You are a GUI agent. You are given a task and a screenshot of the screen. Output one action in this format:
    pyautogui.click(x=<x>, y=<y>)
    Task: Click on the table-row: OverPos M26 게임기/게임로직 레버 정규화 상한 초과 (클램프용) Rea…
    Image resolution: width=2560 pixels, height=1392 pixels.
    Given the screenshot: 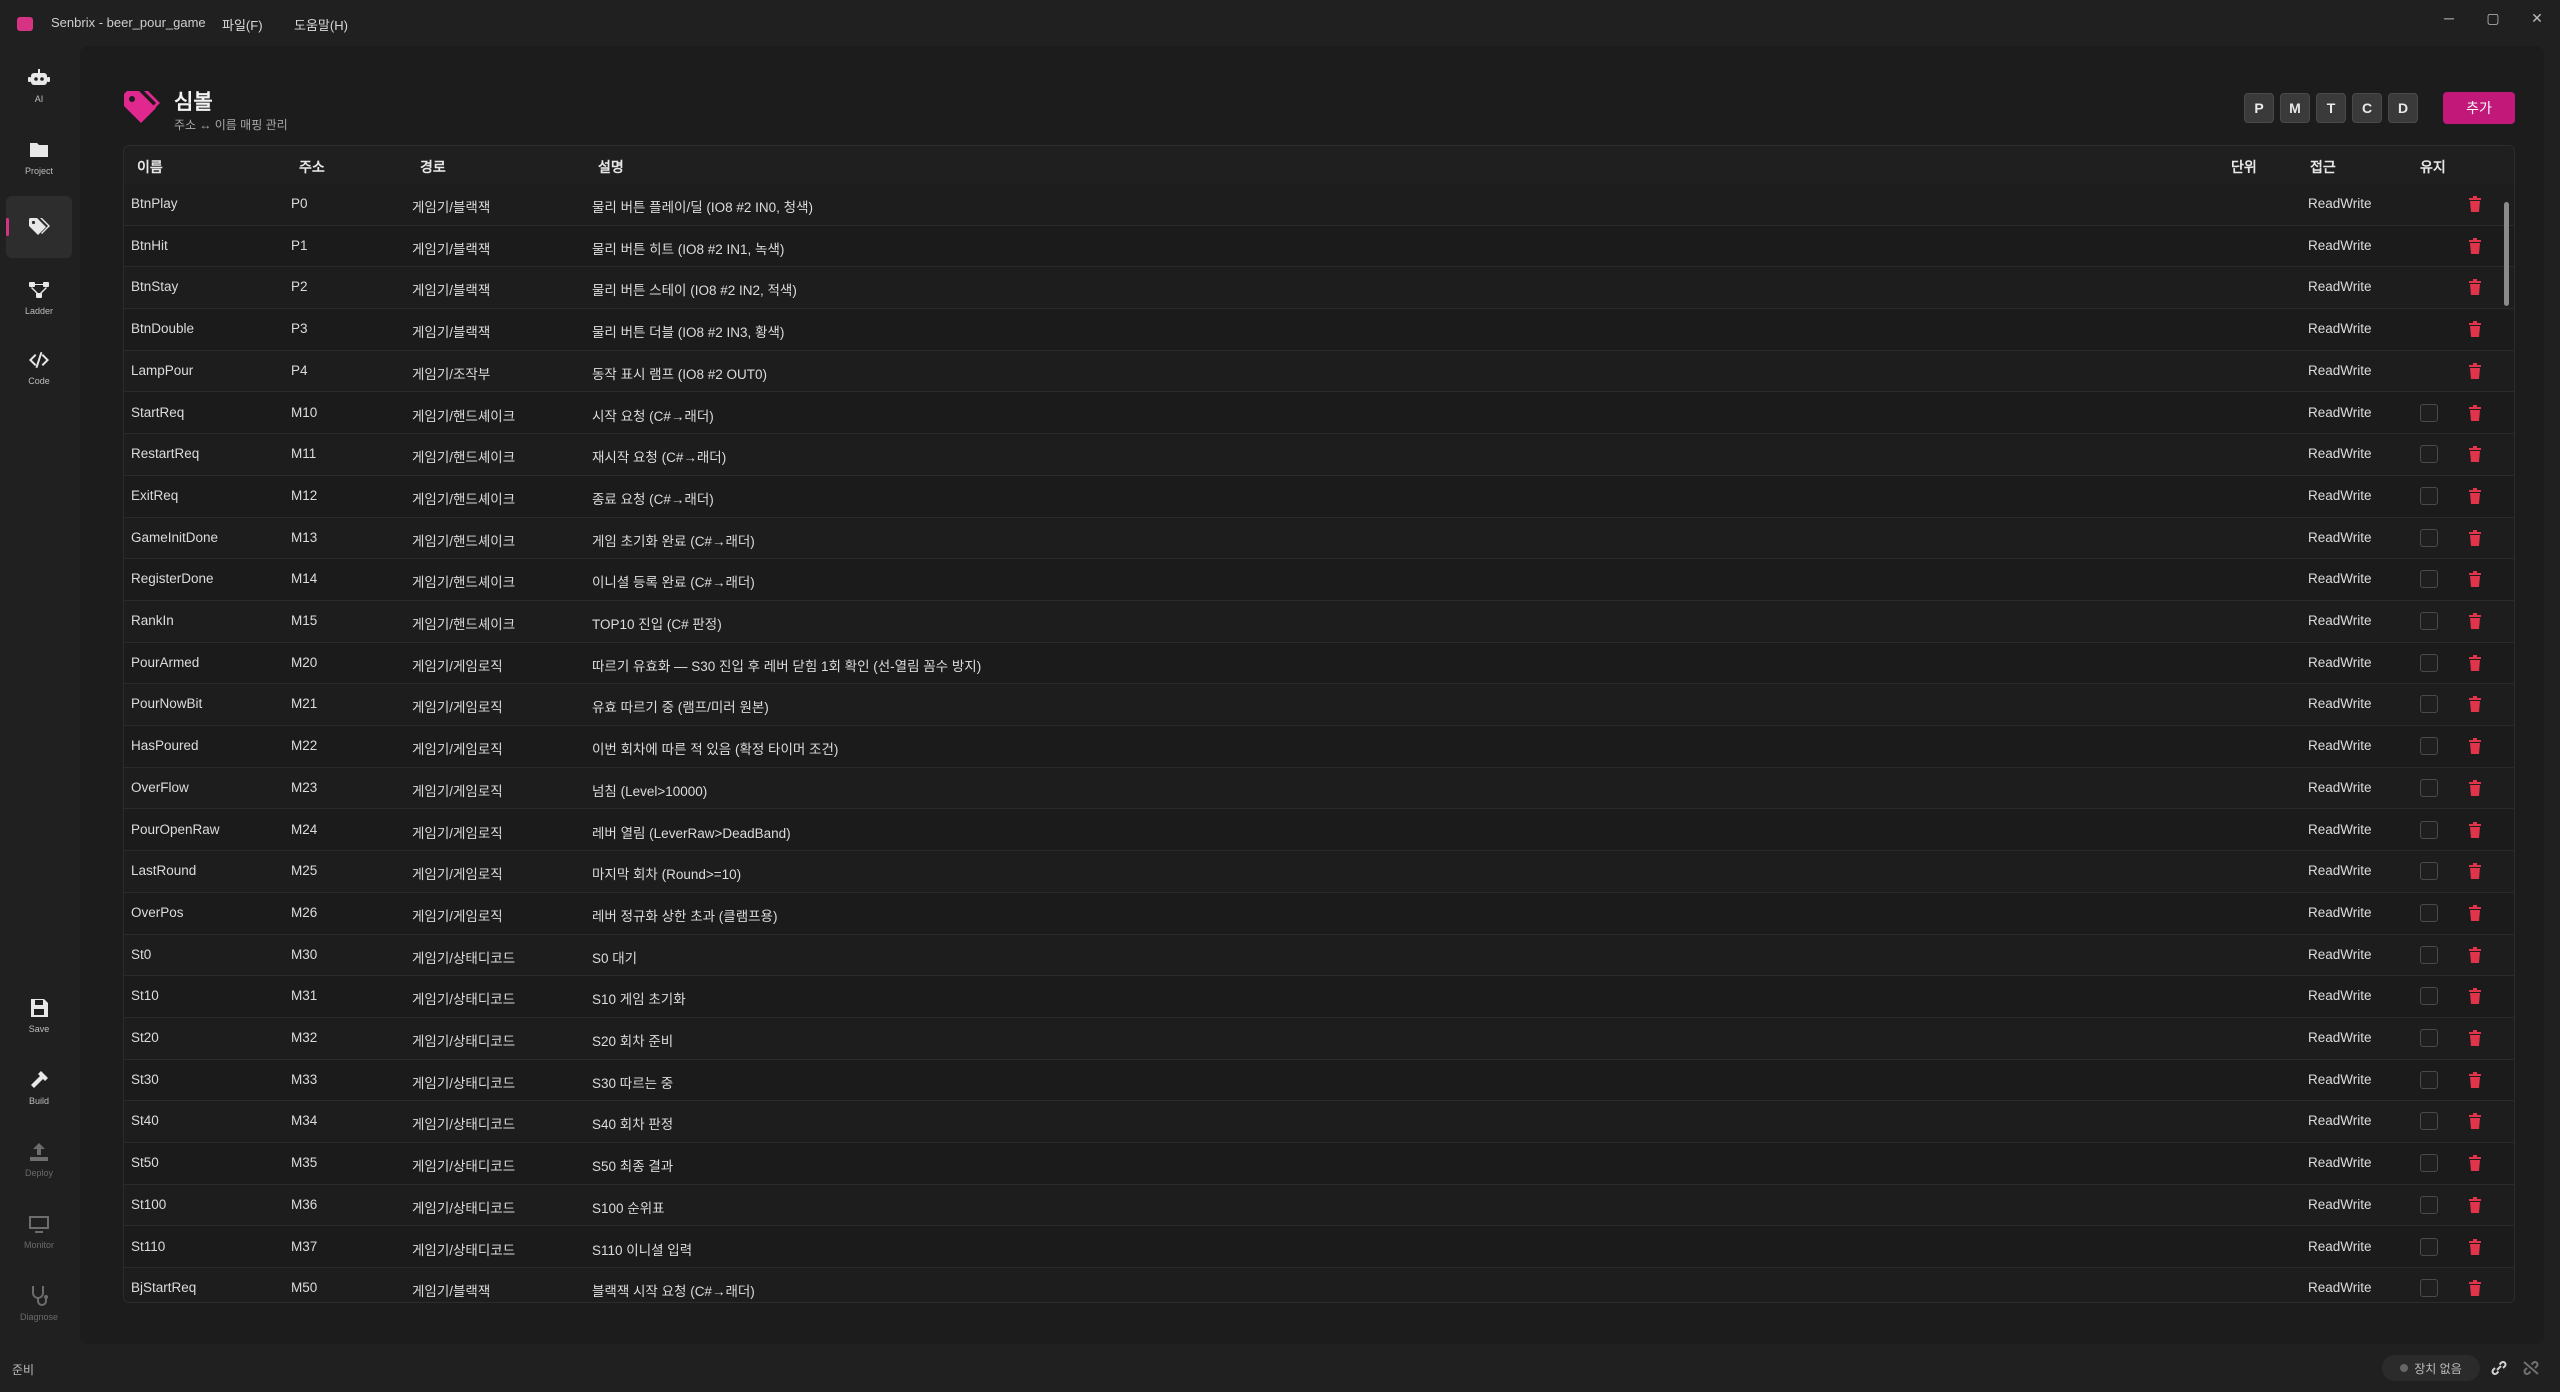 What is the action you would take?
    pyautogui.click(x=1319, y=914)
    